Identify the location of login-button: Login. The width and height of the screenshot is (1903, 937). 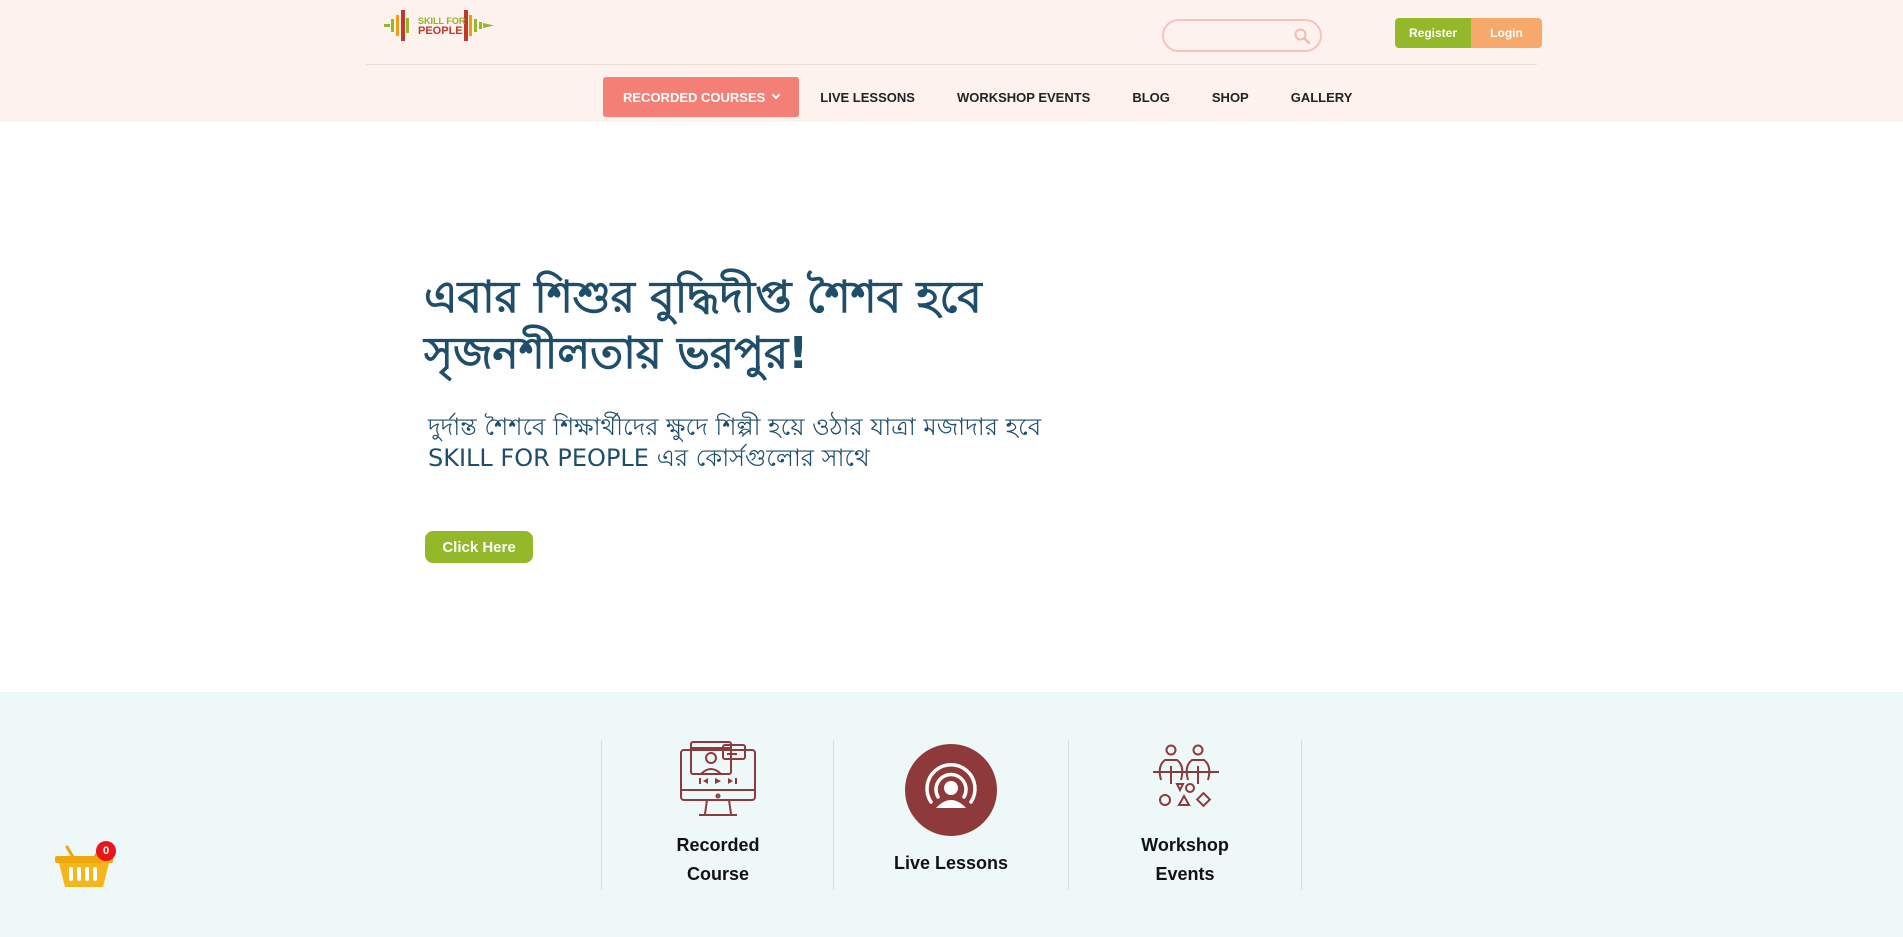
(1506, 33).